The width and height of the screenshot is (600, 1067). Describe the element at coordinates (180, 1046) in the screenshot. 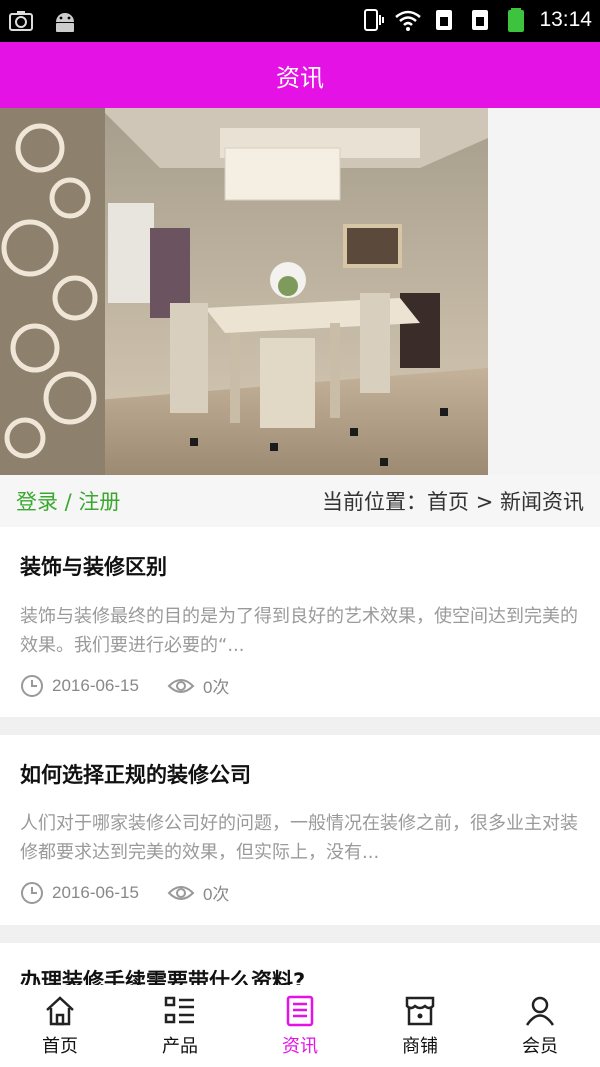

I see `tab-label: 产品` at that location.